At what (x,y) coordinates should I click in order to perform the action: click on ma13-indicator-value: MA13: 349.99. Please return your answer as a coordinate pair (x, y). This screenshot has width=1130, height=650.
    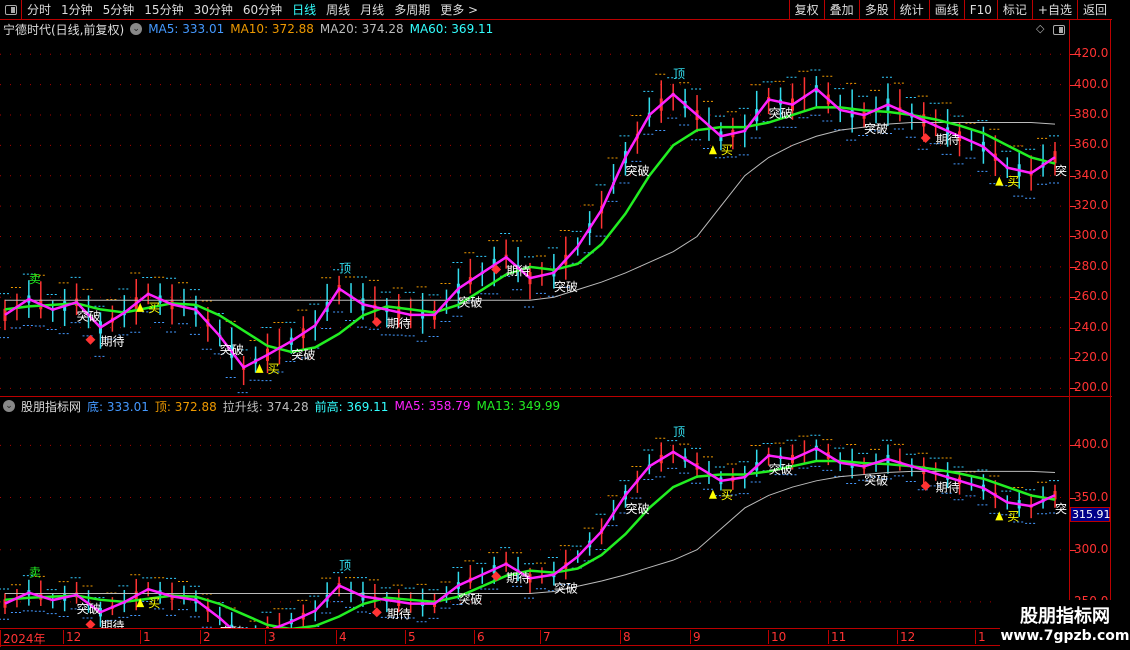
    Looking at the image, I should click on (518, 406).